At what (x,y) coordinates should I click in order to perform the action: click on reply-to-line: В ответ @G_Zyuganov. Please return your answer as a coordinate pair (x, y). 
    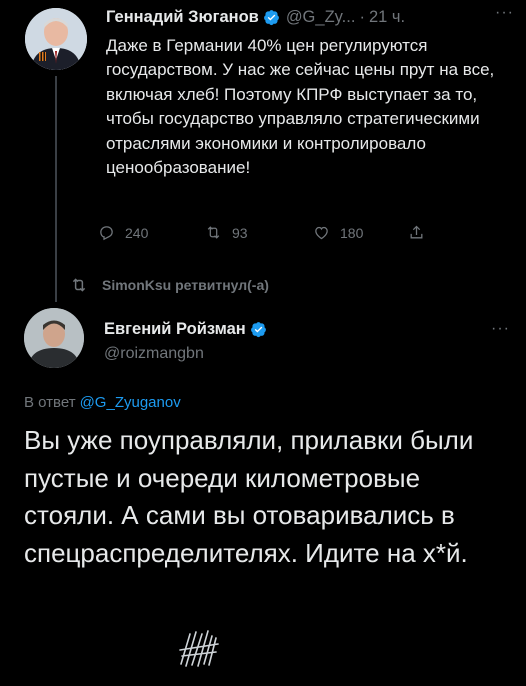
    Looking at the image, I should click on (102, 402).